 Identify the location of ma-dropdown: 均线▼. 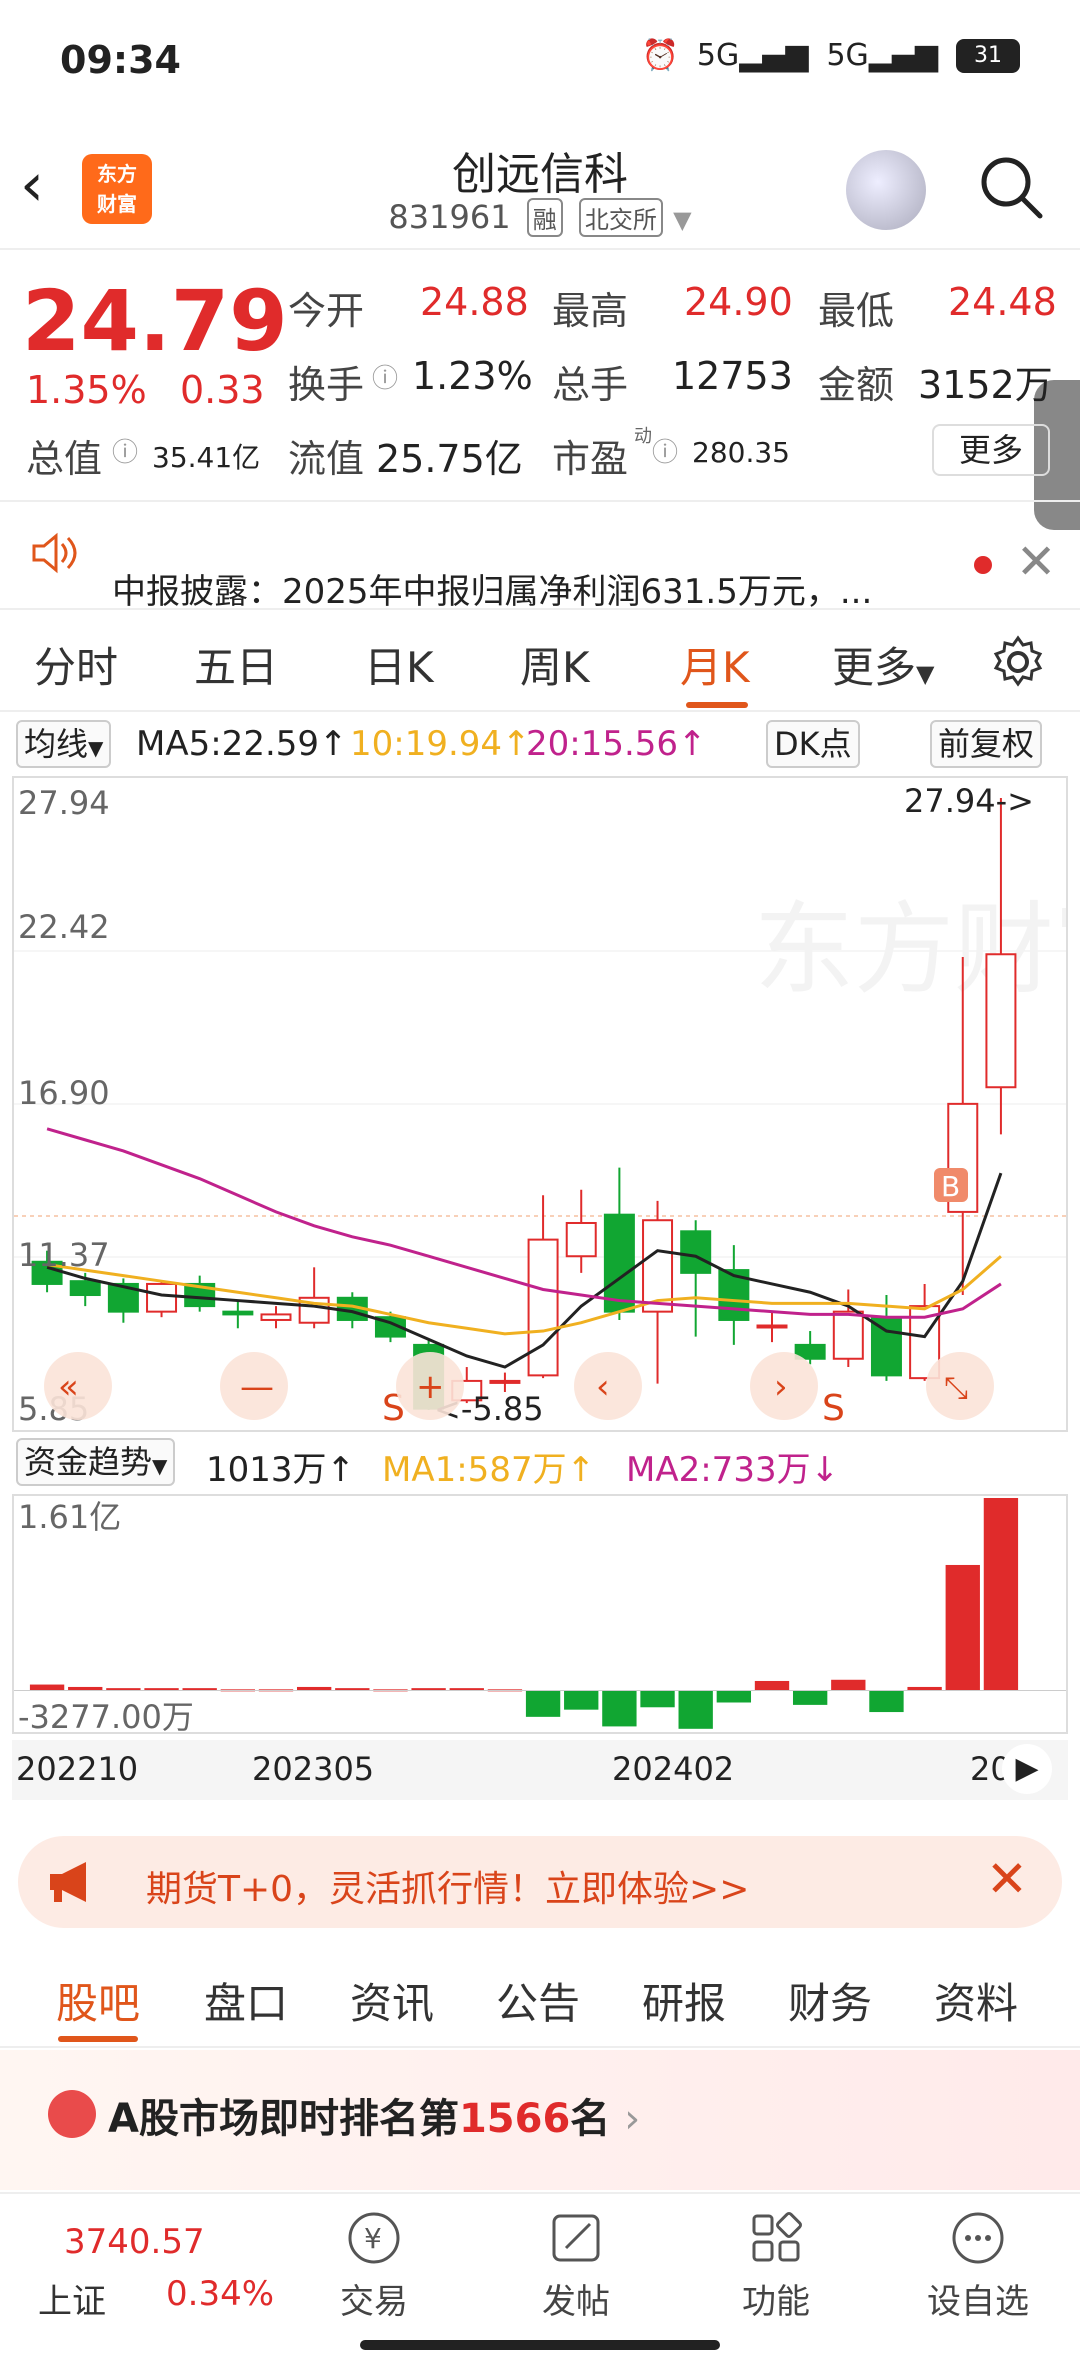
(64, 744).